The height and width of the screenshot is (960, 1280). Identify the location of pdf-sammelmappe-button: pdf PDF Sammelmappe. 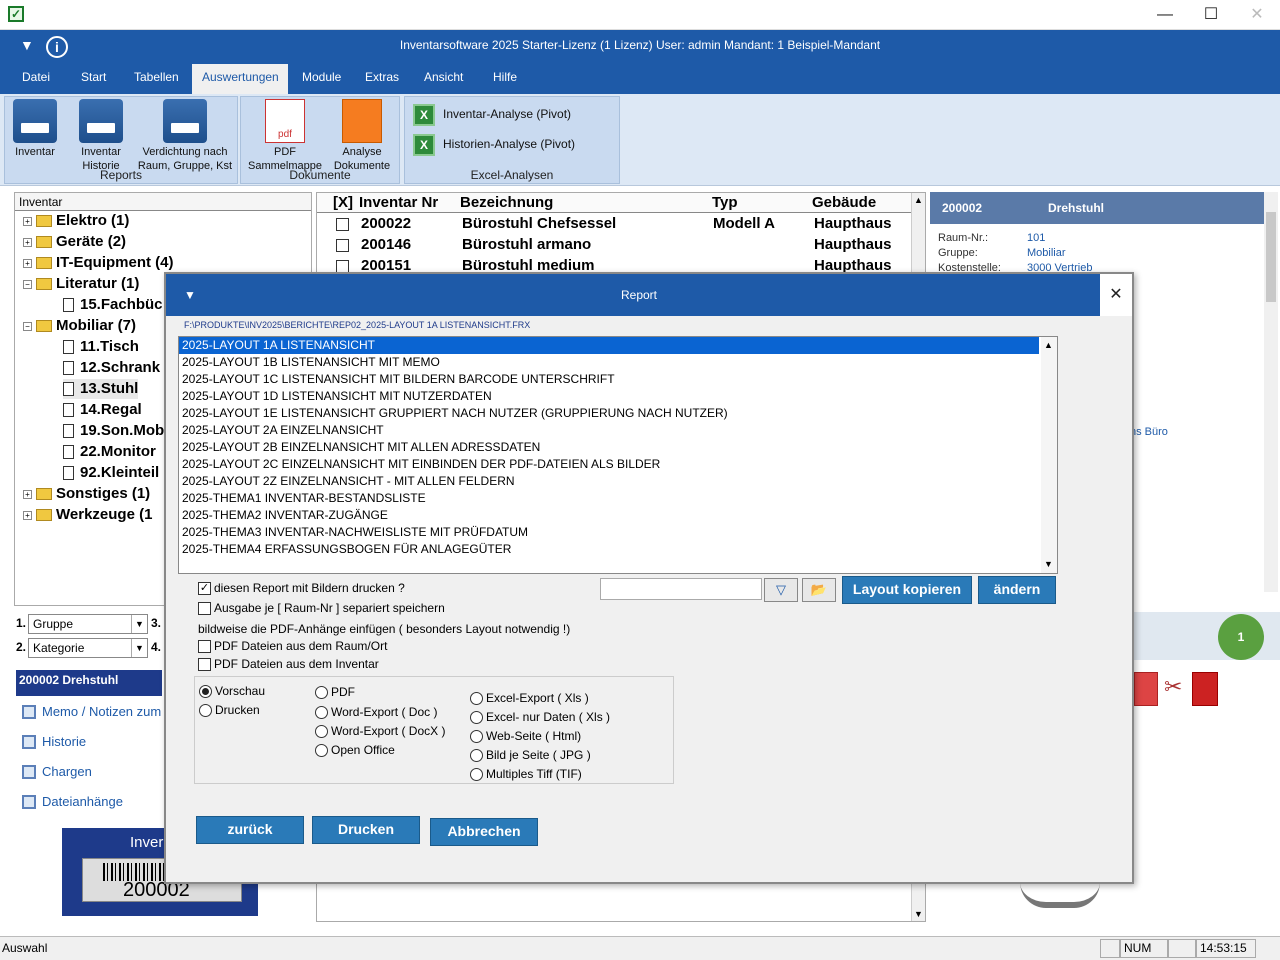
(285, 136).